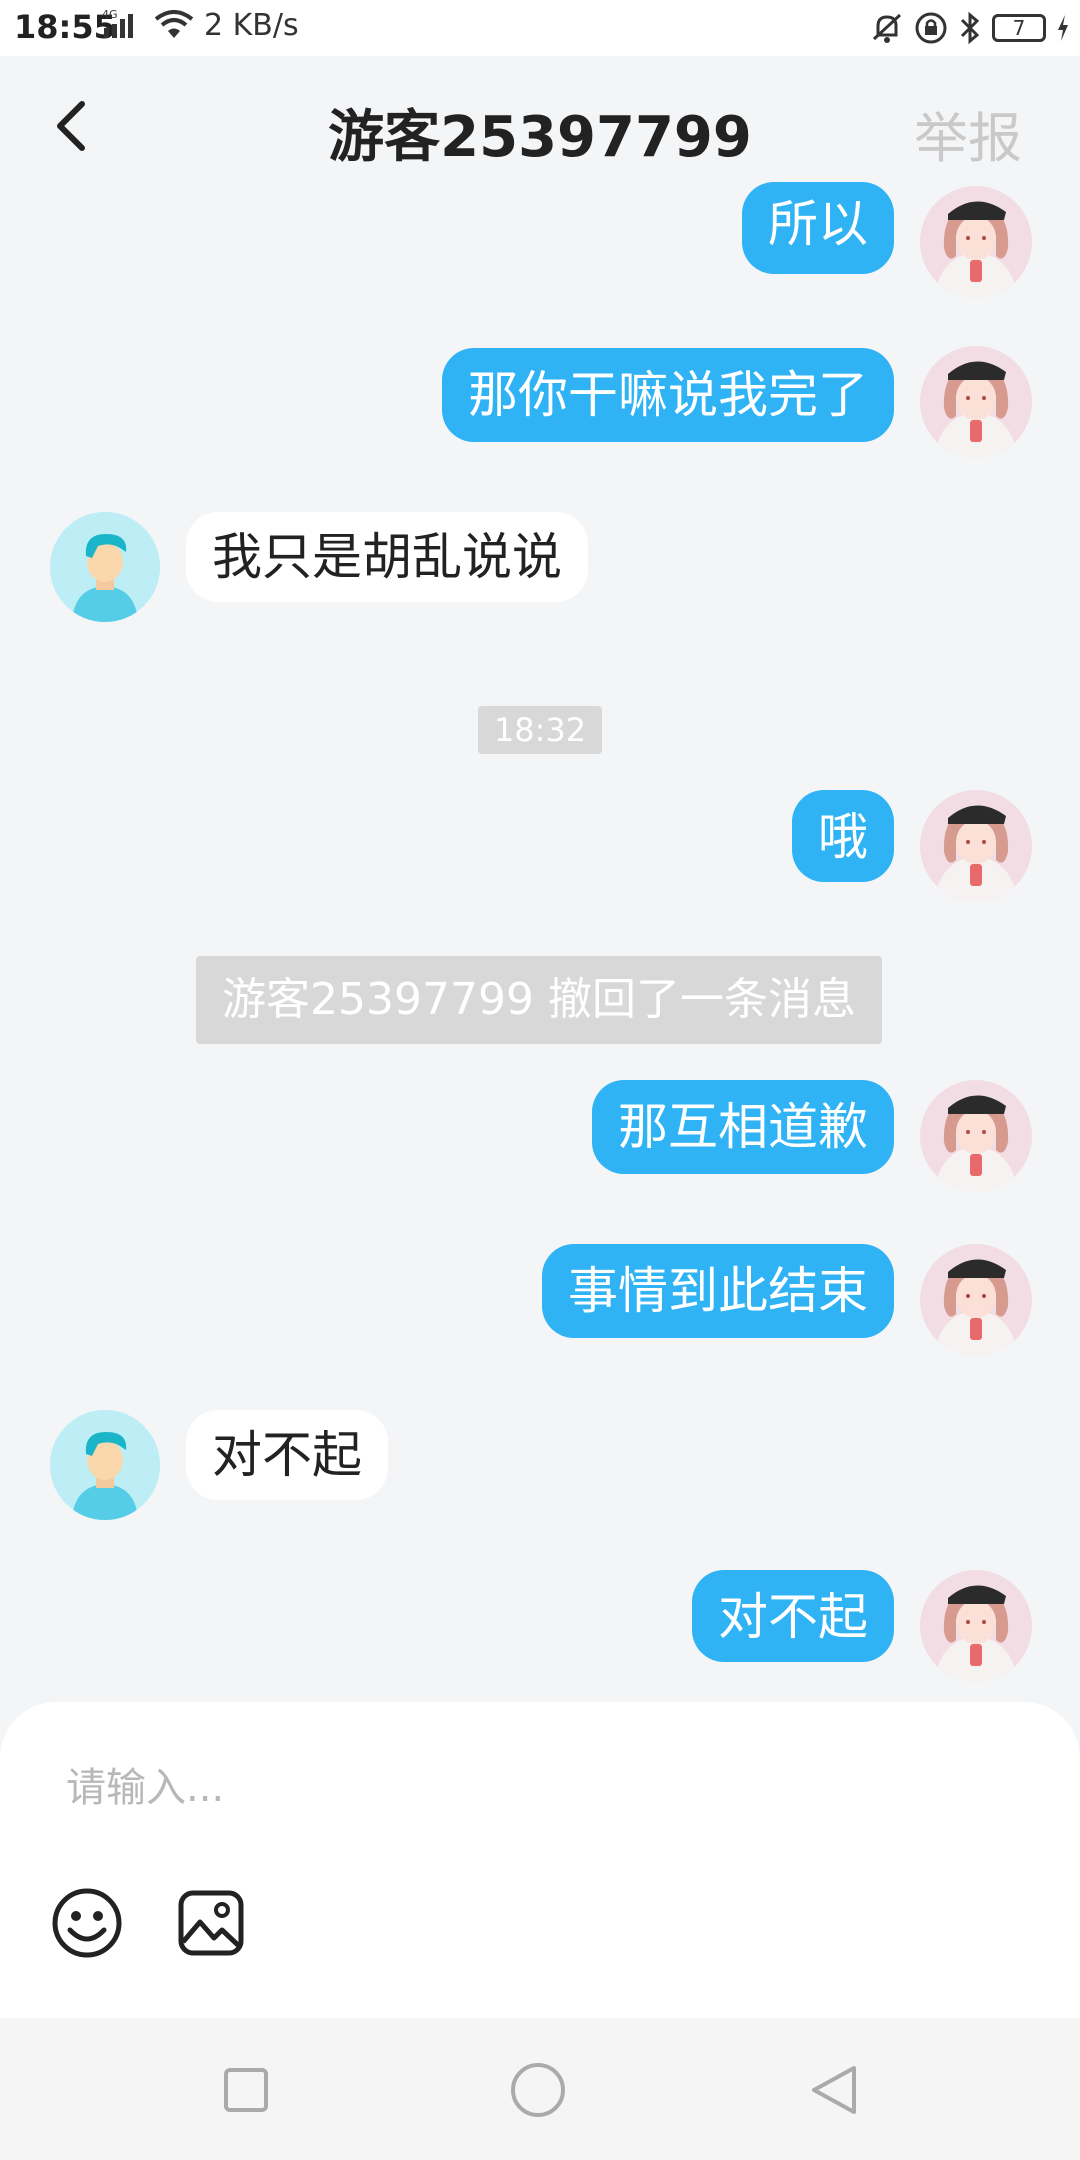 Image resolution: width=1080 pixels, height=2160 pixels. Describe the element at coordinates (668, 395) in the screenshot. I see `message-bubble: 那你干嘛说我完了` at that location.